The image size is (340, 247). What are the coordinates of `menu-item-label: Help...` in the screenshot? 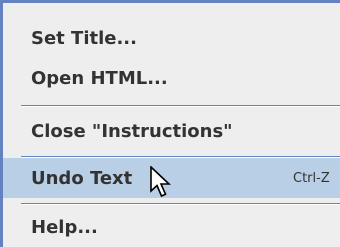 It's located at (64, 227).